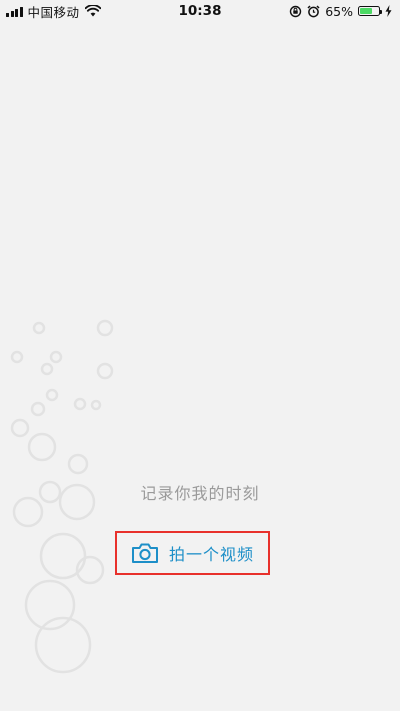  I want to click on battery-icon, so click(370, 11).